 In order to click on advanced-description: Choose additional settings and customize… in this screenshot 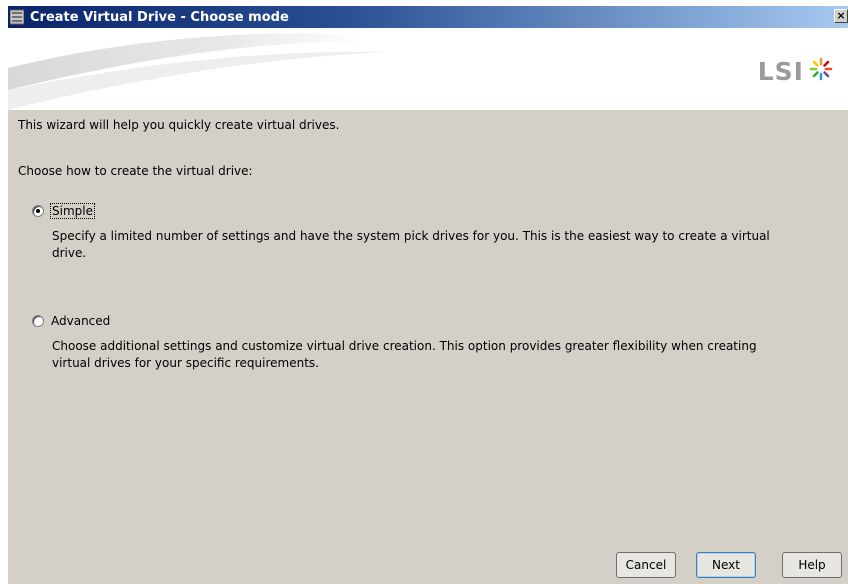, I will do `click(404, 354)`.